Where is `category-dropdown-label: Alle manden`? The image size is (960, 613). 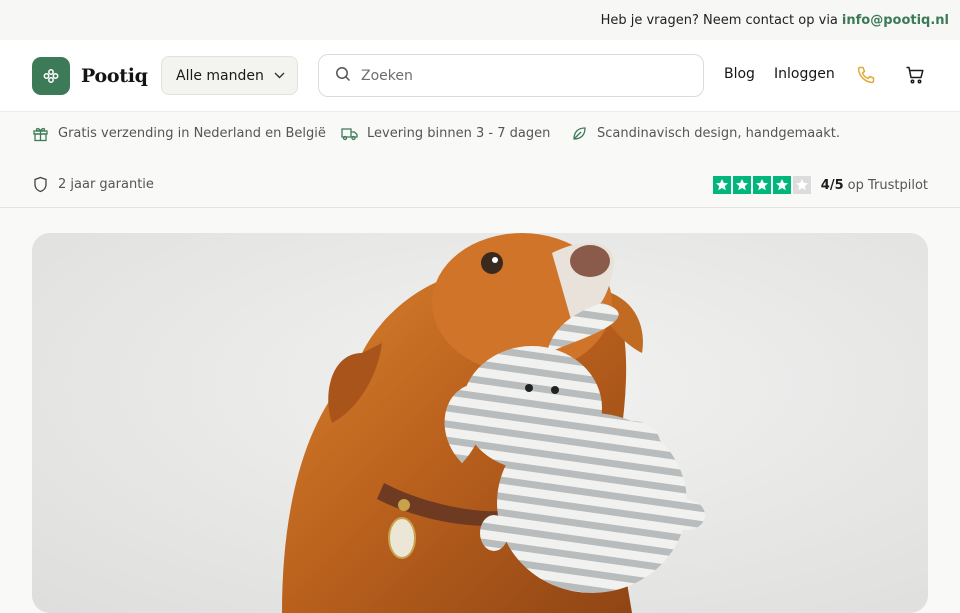
category-dropdown-label: Alle manden is located at coordinates (220, 75).